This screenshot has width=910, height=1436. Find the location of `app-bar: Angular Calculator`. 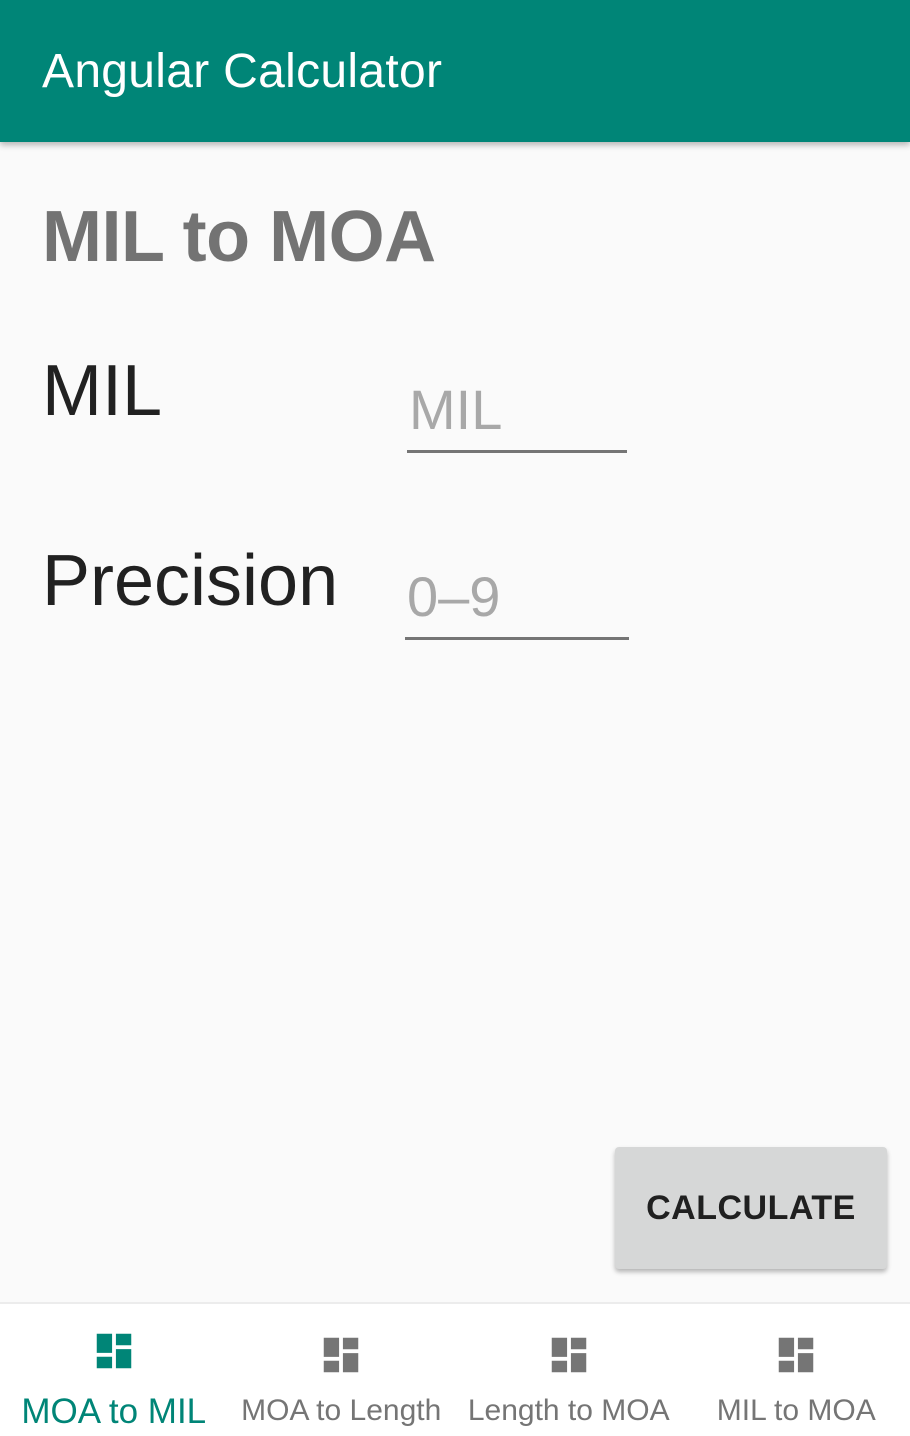

app-bar: Angular Calculator is located at coordinates (455, 71).